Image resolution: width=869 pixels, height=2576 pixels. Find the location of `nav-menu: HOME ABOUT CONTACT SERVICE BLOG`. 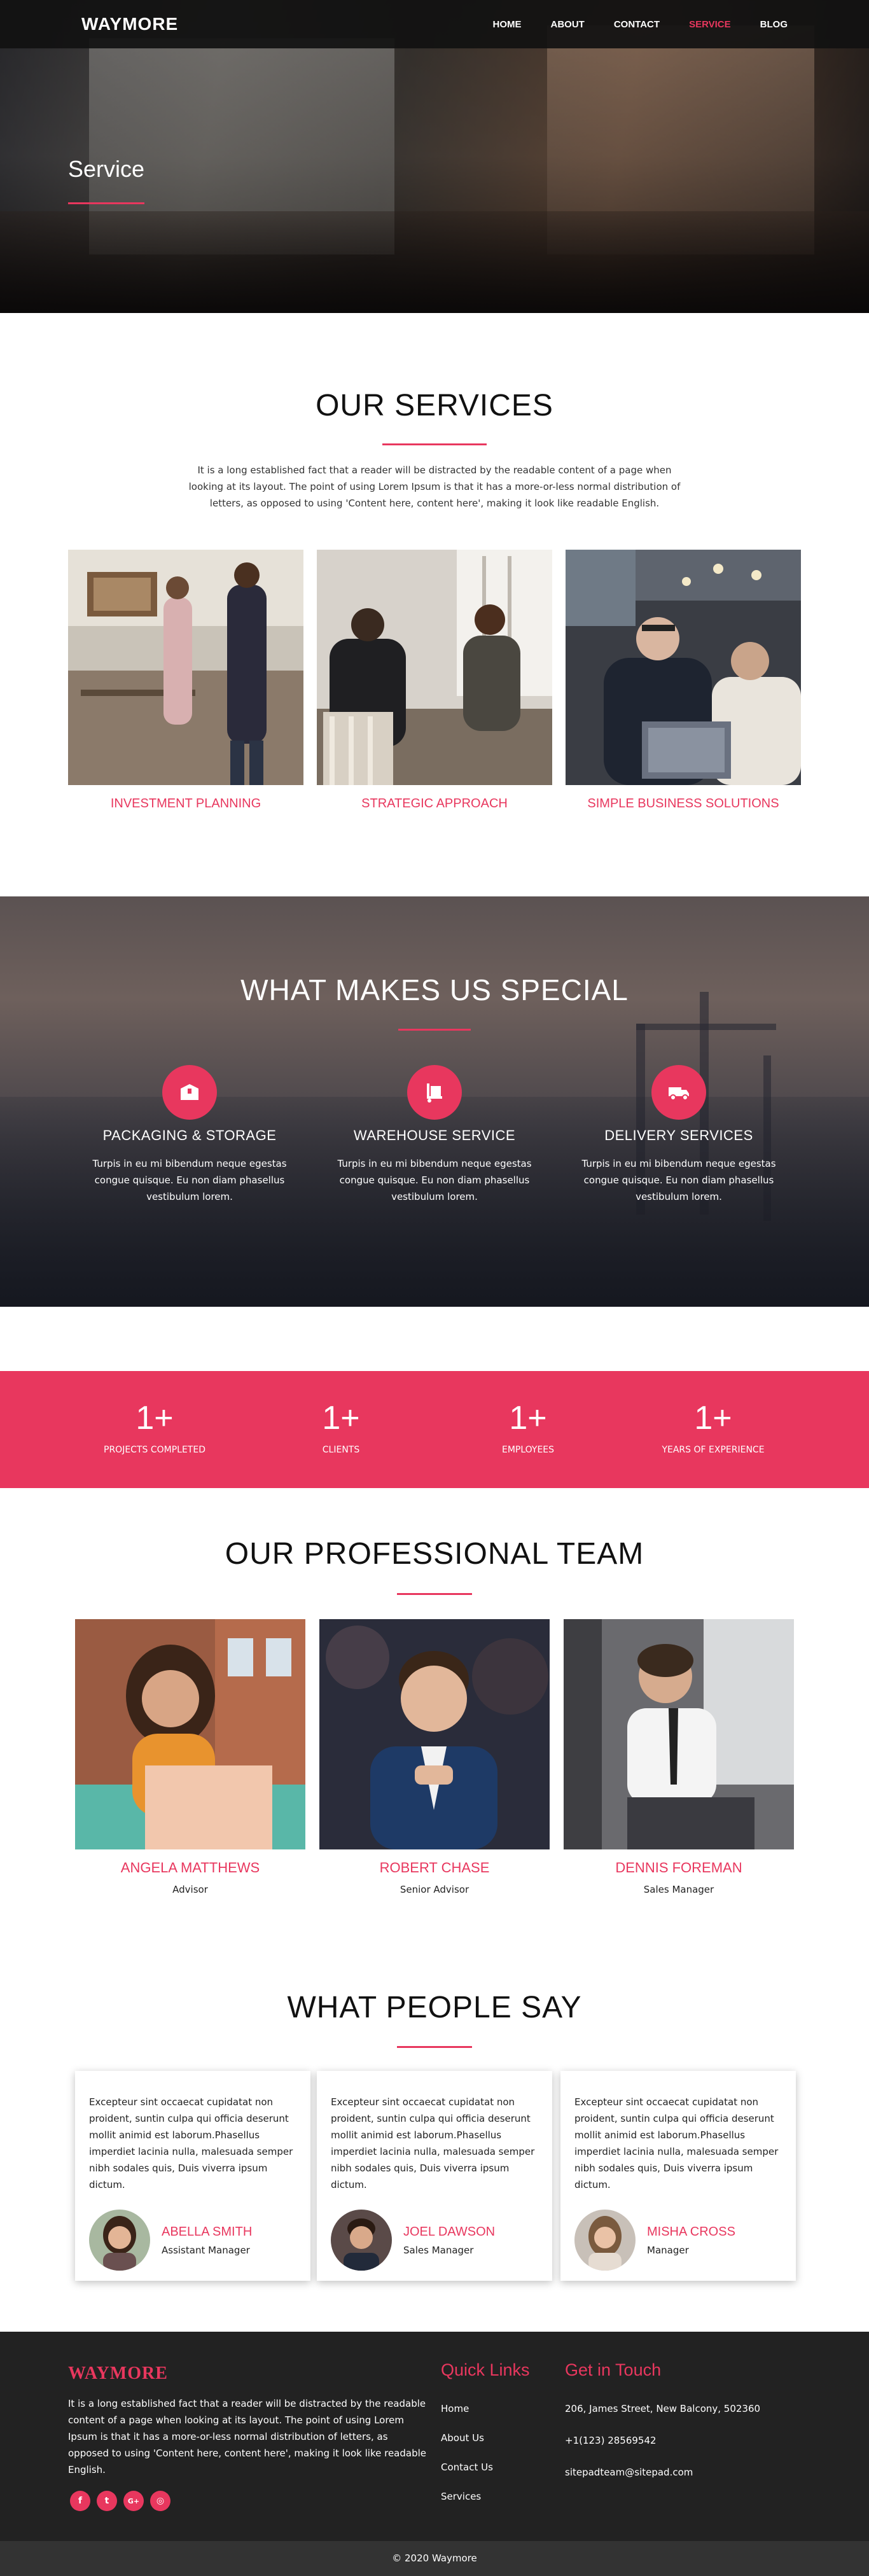

nav-menu: HOME ABOUT CONTACT SERVICE BLOG is located at coordinates (626, 24).